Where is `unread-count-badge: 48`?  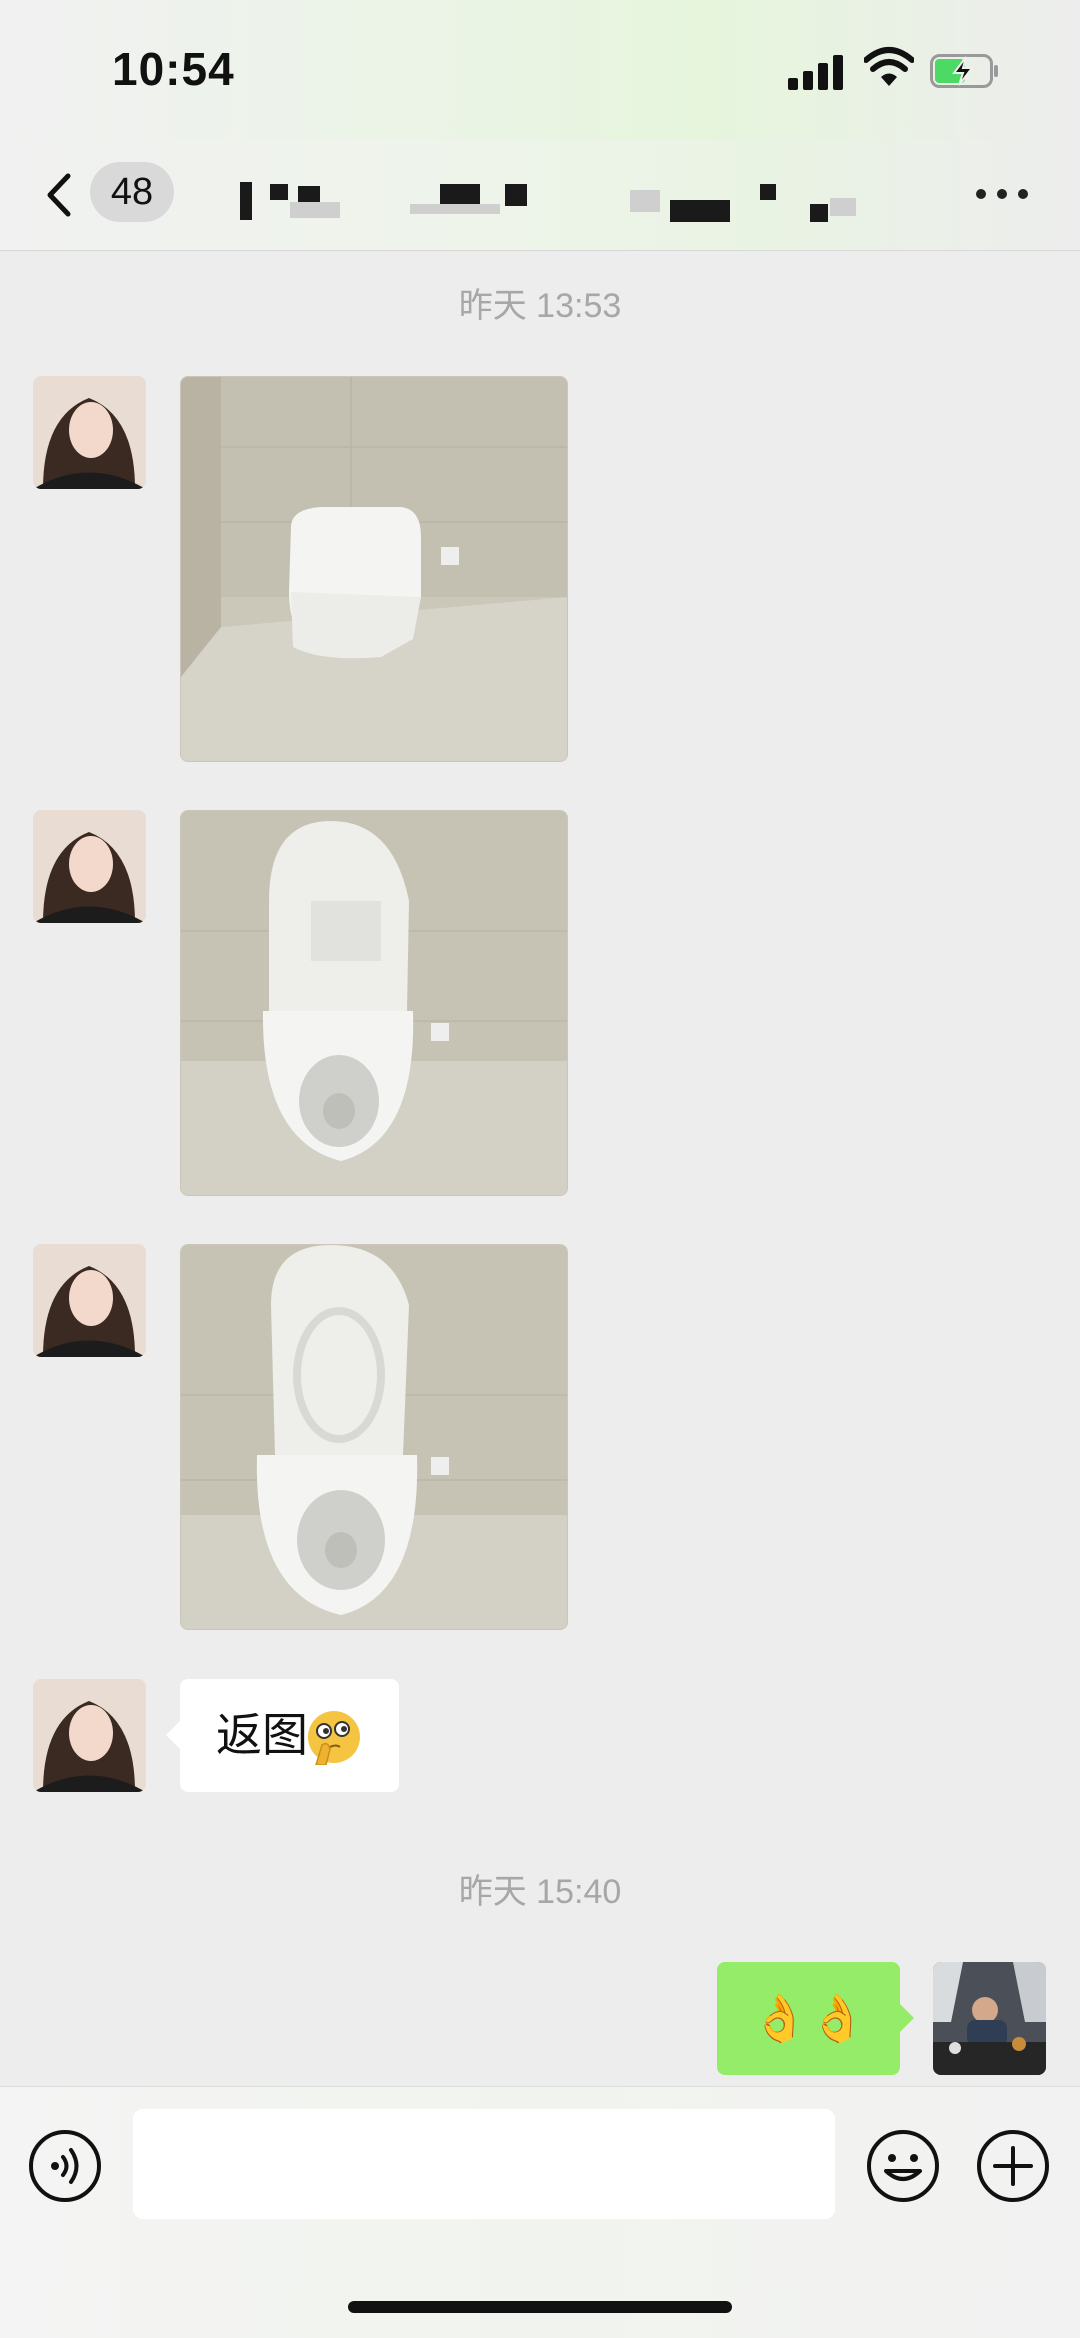
unread-count-badge: 48 is located at coordinates (132, 192).